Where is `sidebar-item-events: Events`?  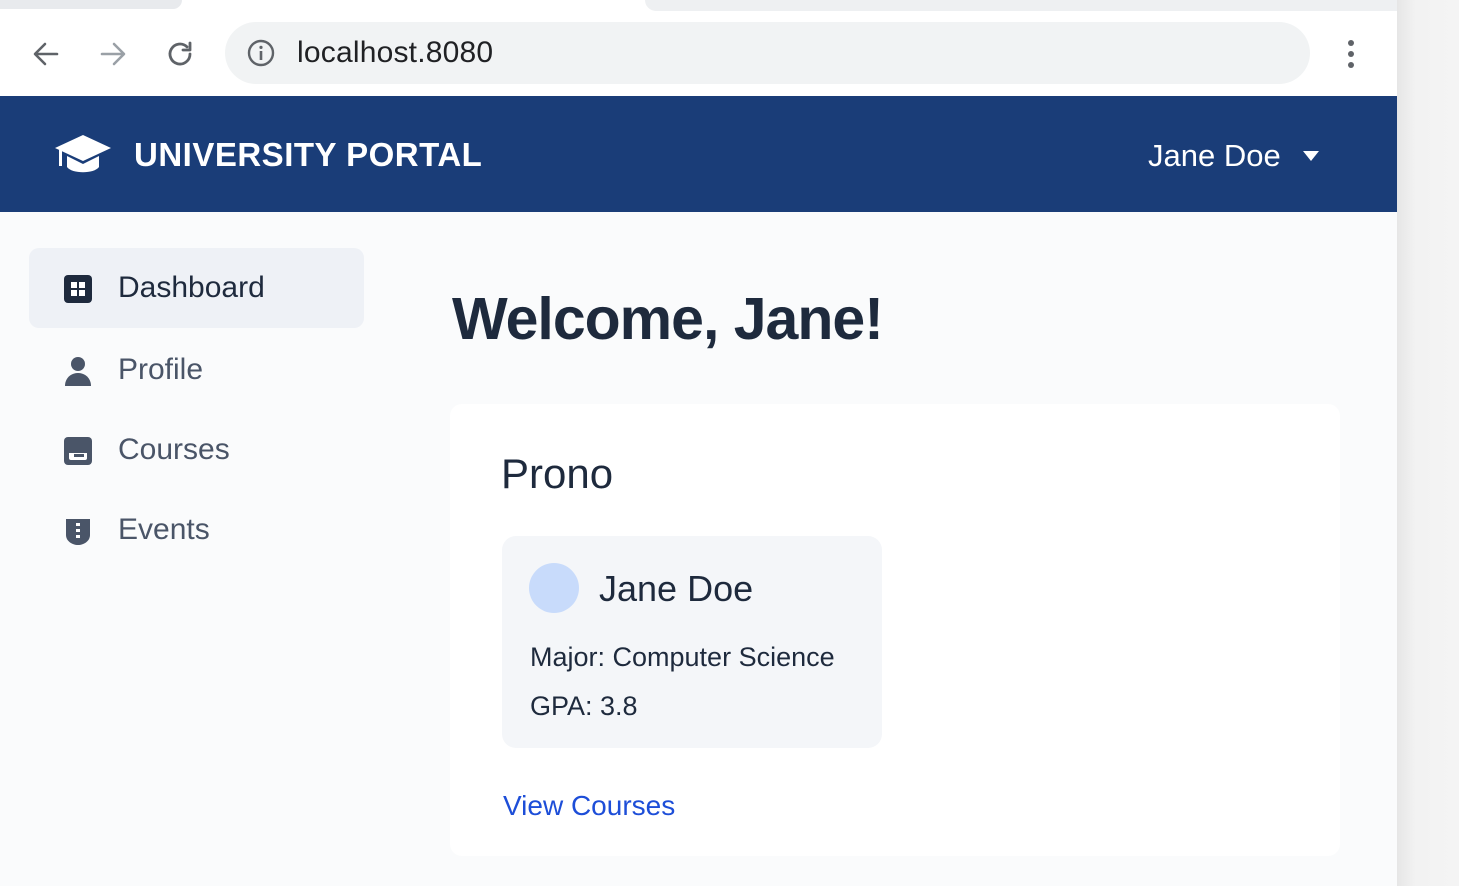 sidebar-item-events: Events is located at coordinates (196, 530).